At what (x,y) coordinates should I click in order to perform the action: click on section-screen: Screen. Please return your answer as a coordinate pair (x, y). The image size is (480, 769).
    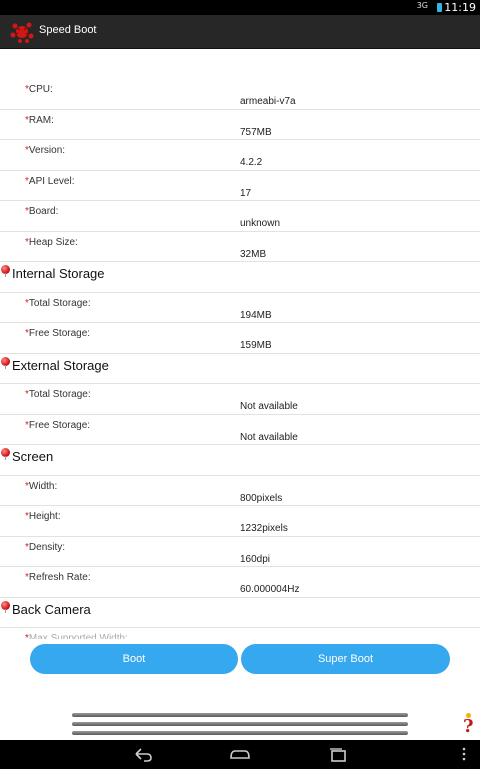
    Looking at the image, I should click on (240, 460).